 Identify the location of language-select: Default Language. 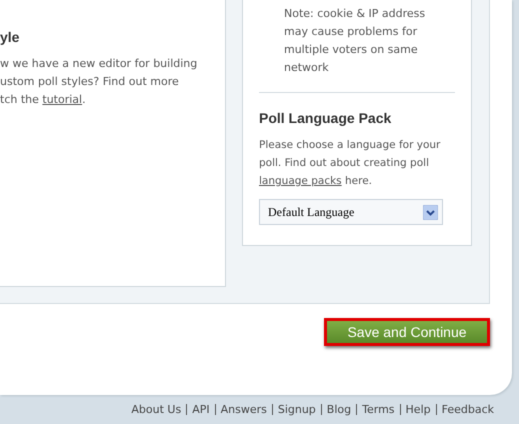
(351, 212).